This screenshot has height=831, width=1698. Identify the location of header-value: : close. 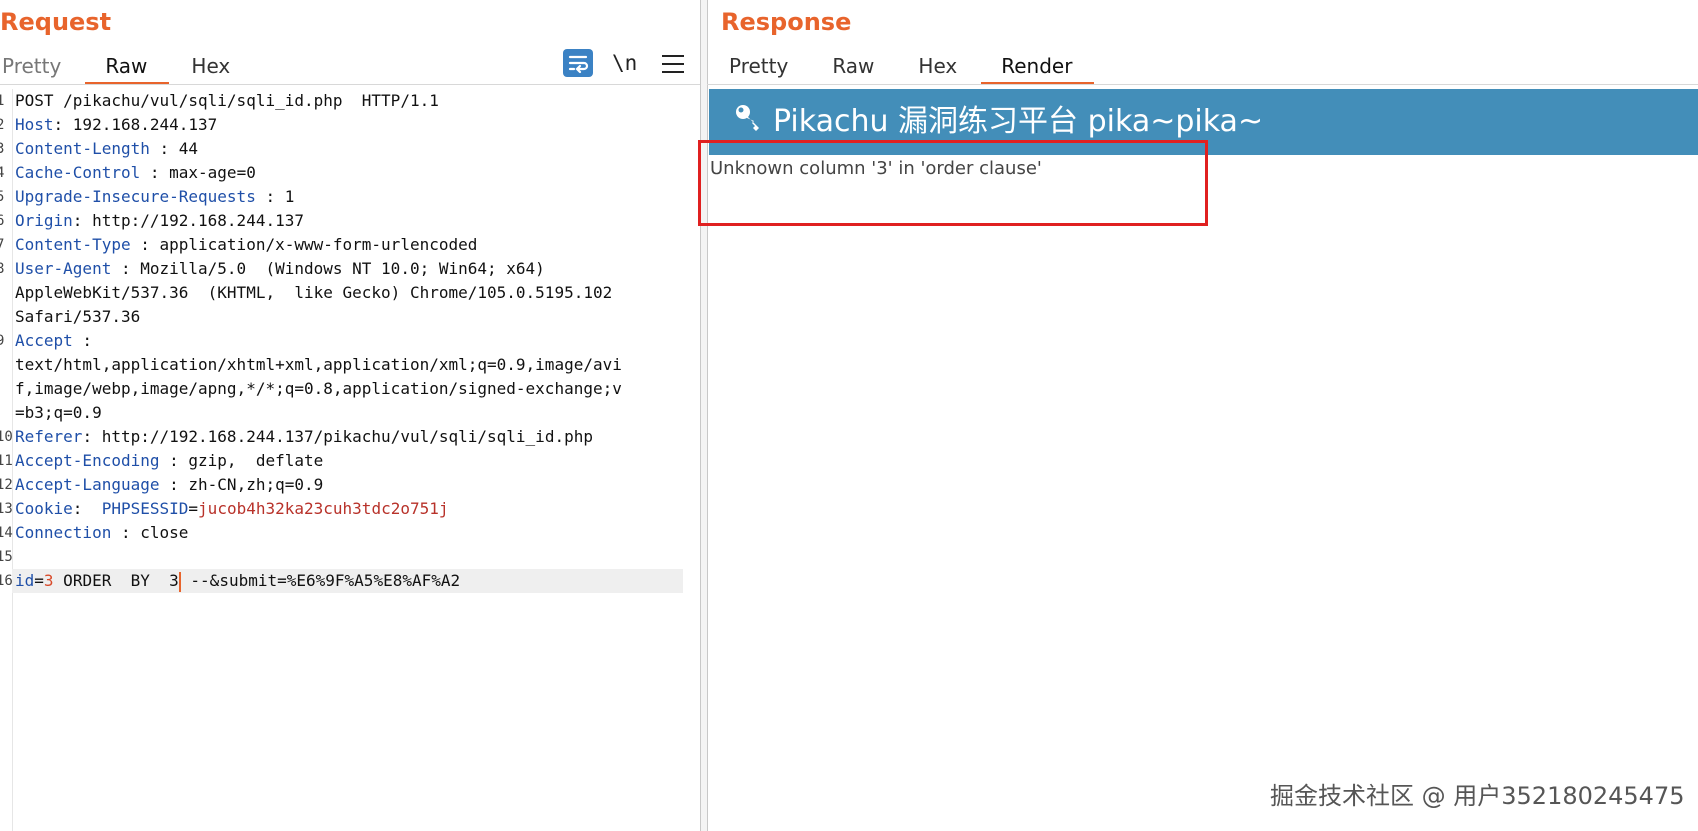
(150, 532).